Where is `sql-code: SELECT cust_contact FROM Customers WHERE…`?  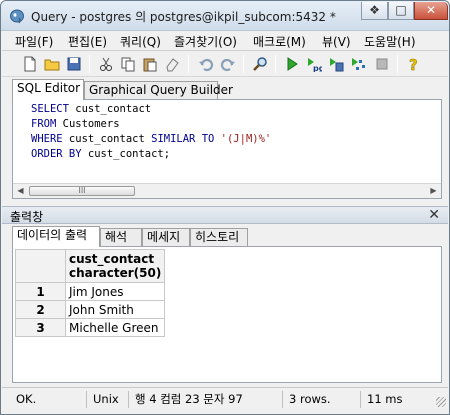 sql-code: SELECT cust_contact FROM Customers WHERE… is located at coordinates (151, 132).